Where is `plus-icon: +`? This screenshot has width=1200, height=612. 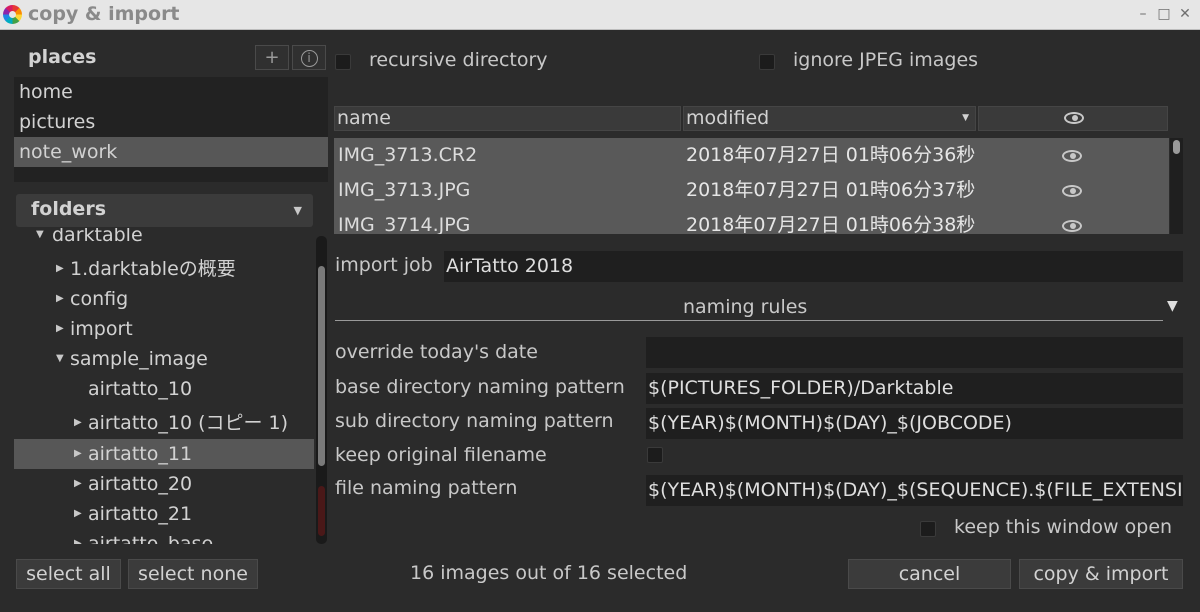
plus-icon: + is located at coordinates (272, 57).